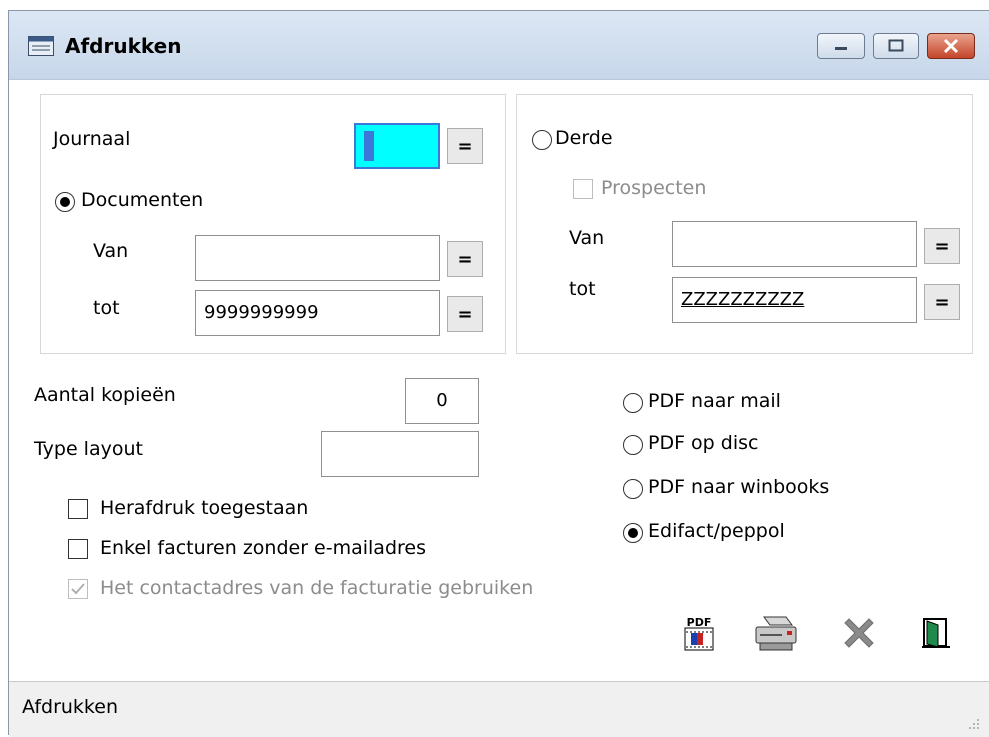 The image size is (989, 737). I want to click on enkel-facturen-checkbox, so click(78, 549).